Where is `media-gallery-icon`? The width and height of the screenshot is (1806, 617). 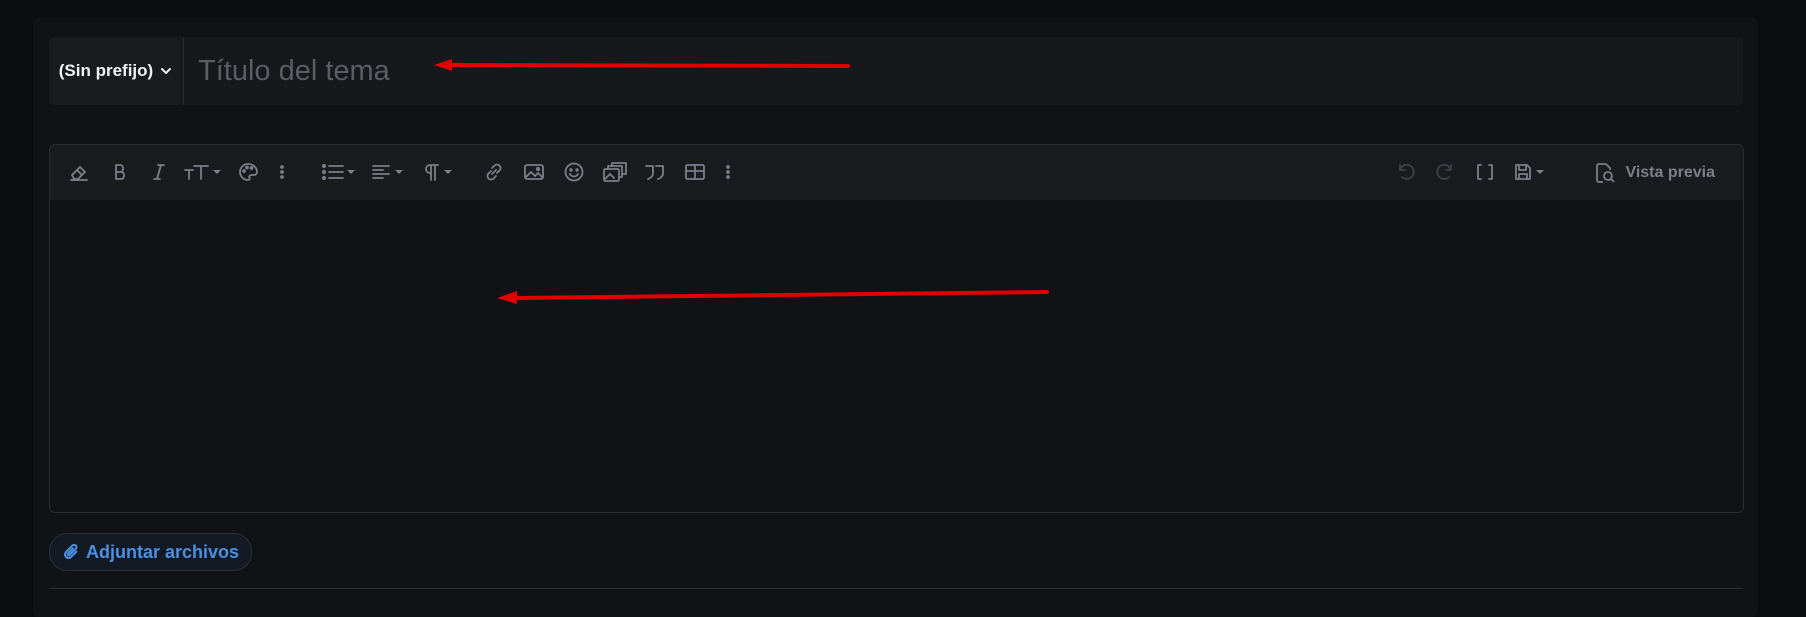 media-gallery-icon is located at coordinates (615, 172).